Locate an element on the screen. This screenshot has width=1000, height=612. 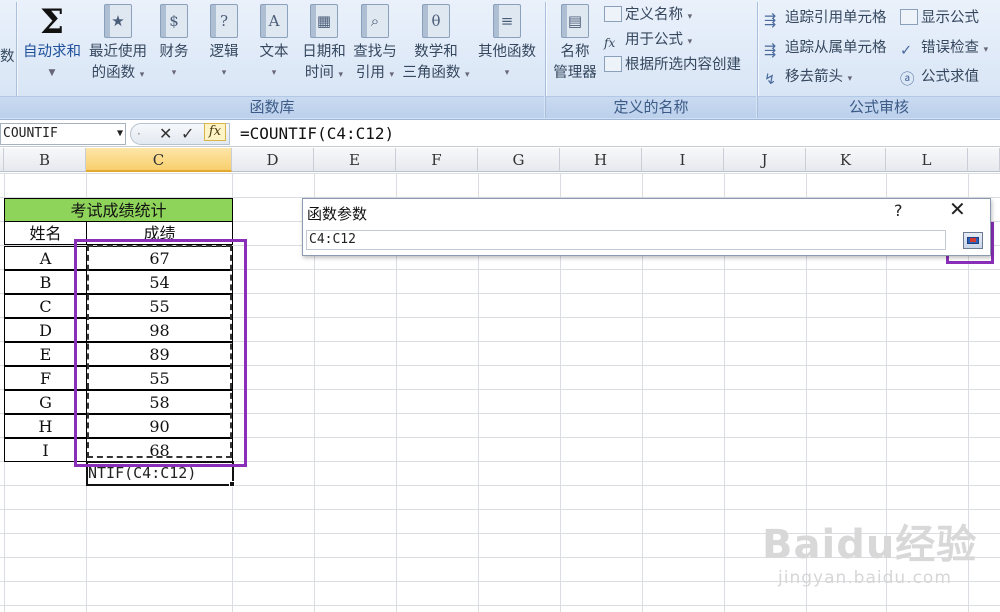
column-header-j: J is located at coordinates (765, 160).